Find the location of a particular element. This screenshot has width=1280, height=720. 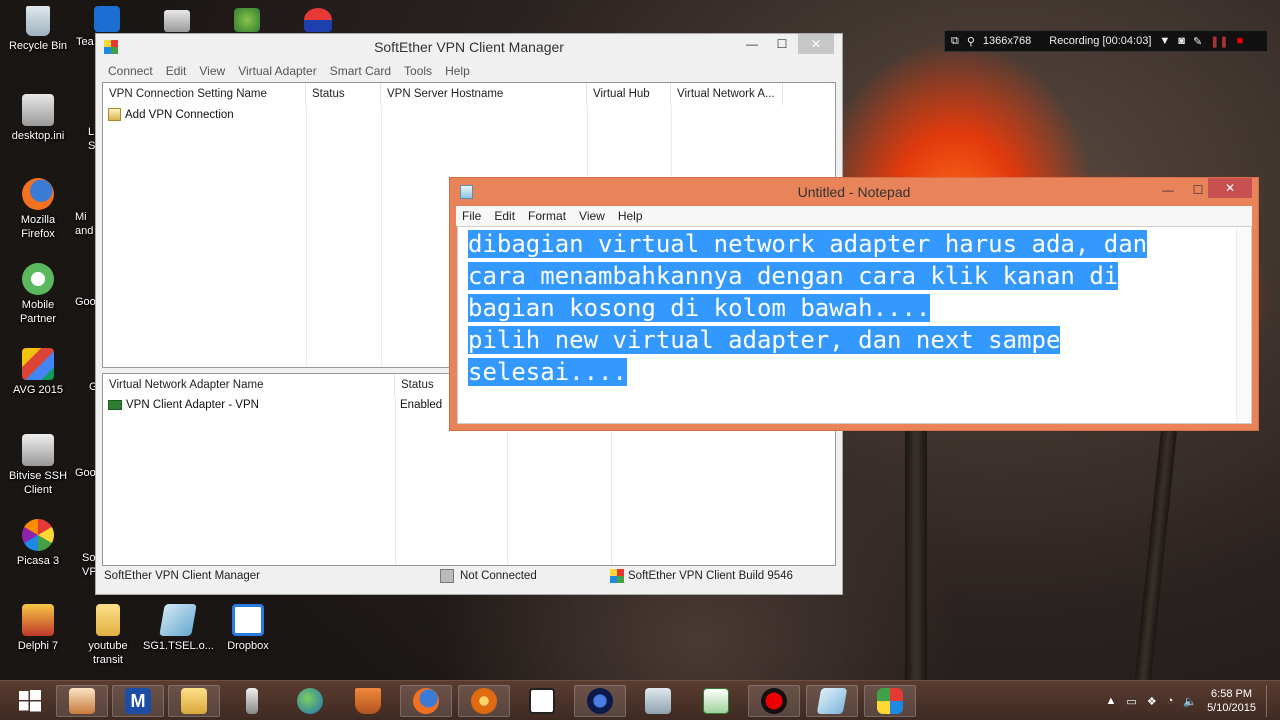

show-hidden-icons-button: ▲ is located at coordinates (1111, 701).